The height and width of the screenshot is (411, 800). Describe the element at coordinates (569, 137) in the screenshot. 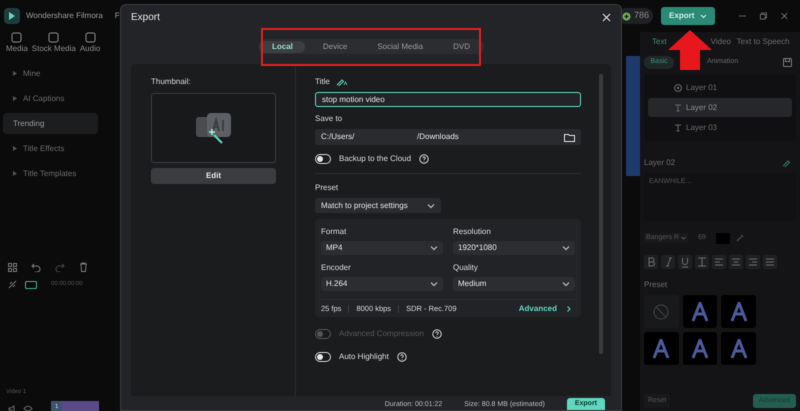

I see `folder-icon` at that location.